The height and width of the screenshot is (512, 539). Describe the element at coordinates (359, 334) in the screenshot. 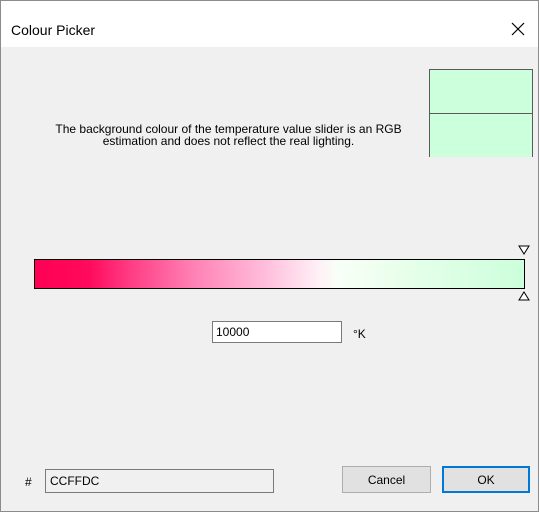

I see `temperature-unit-label: °K` at that location.